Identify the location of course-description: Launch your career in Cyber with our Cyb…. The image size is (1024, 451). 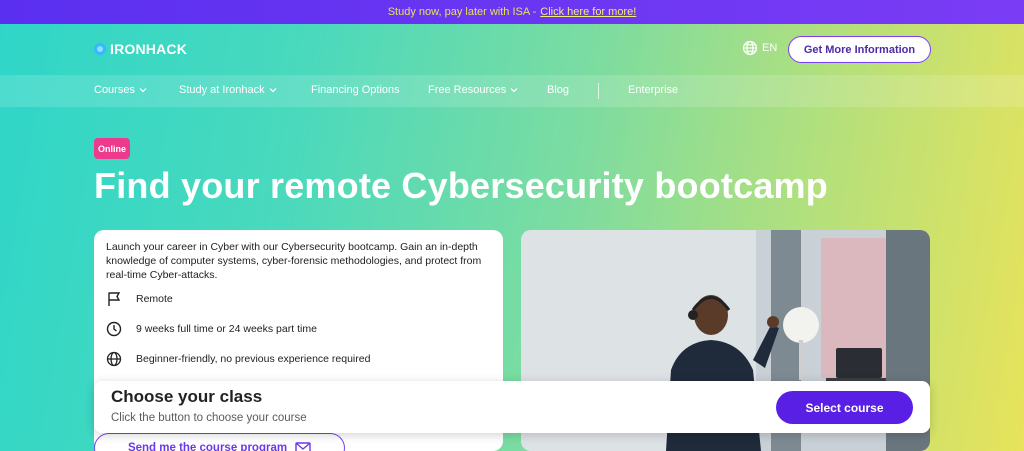
(294, 261).